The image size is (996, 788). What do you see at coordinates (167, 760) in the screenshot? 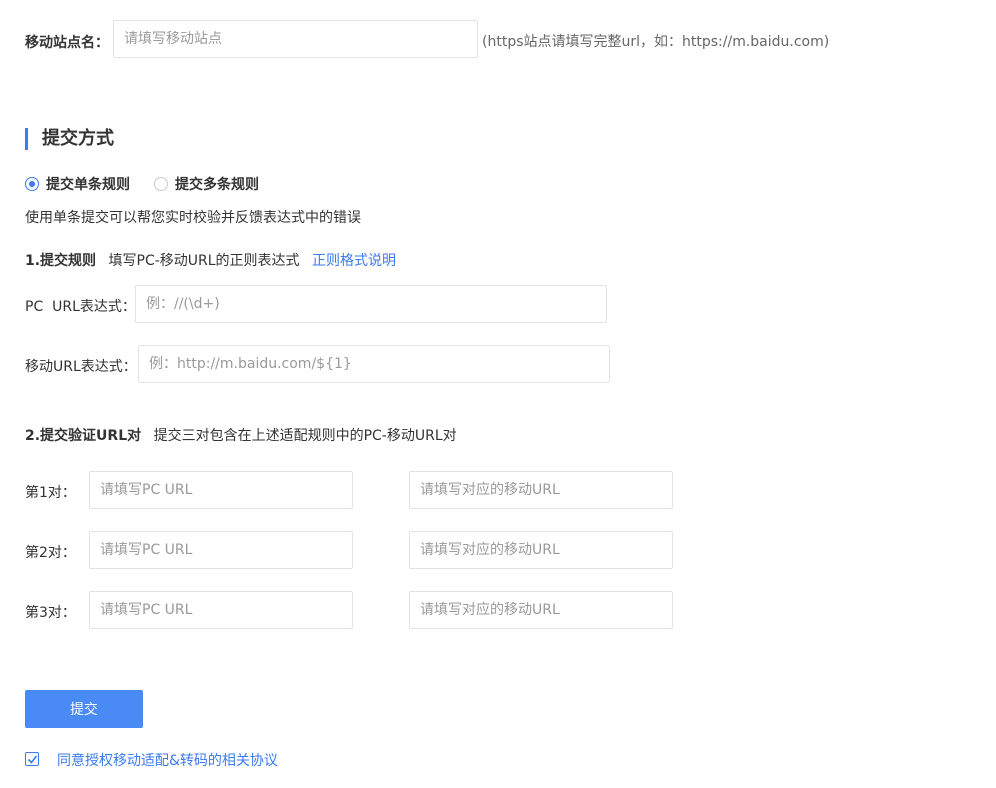
I see `agreement-link: 同意授权移动适配&转码的相关协议` at bounding box center [167, 760].